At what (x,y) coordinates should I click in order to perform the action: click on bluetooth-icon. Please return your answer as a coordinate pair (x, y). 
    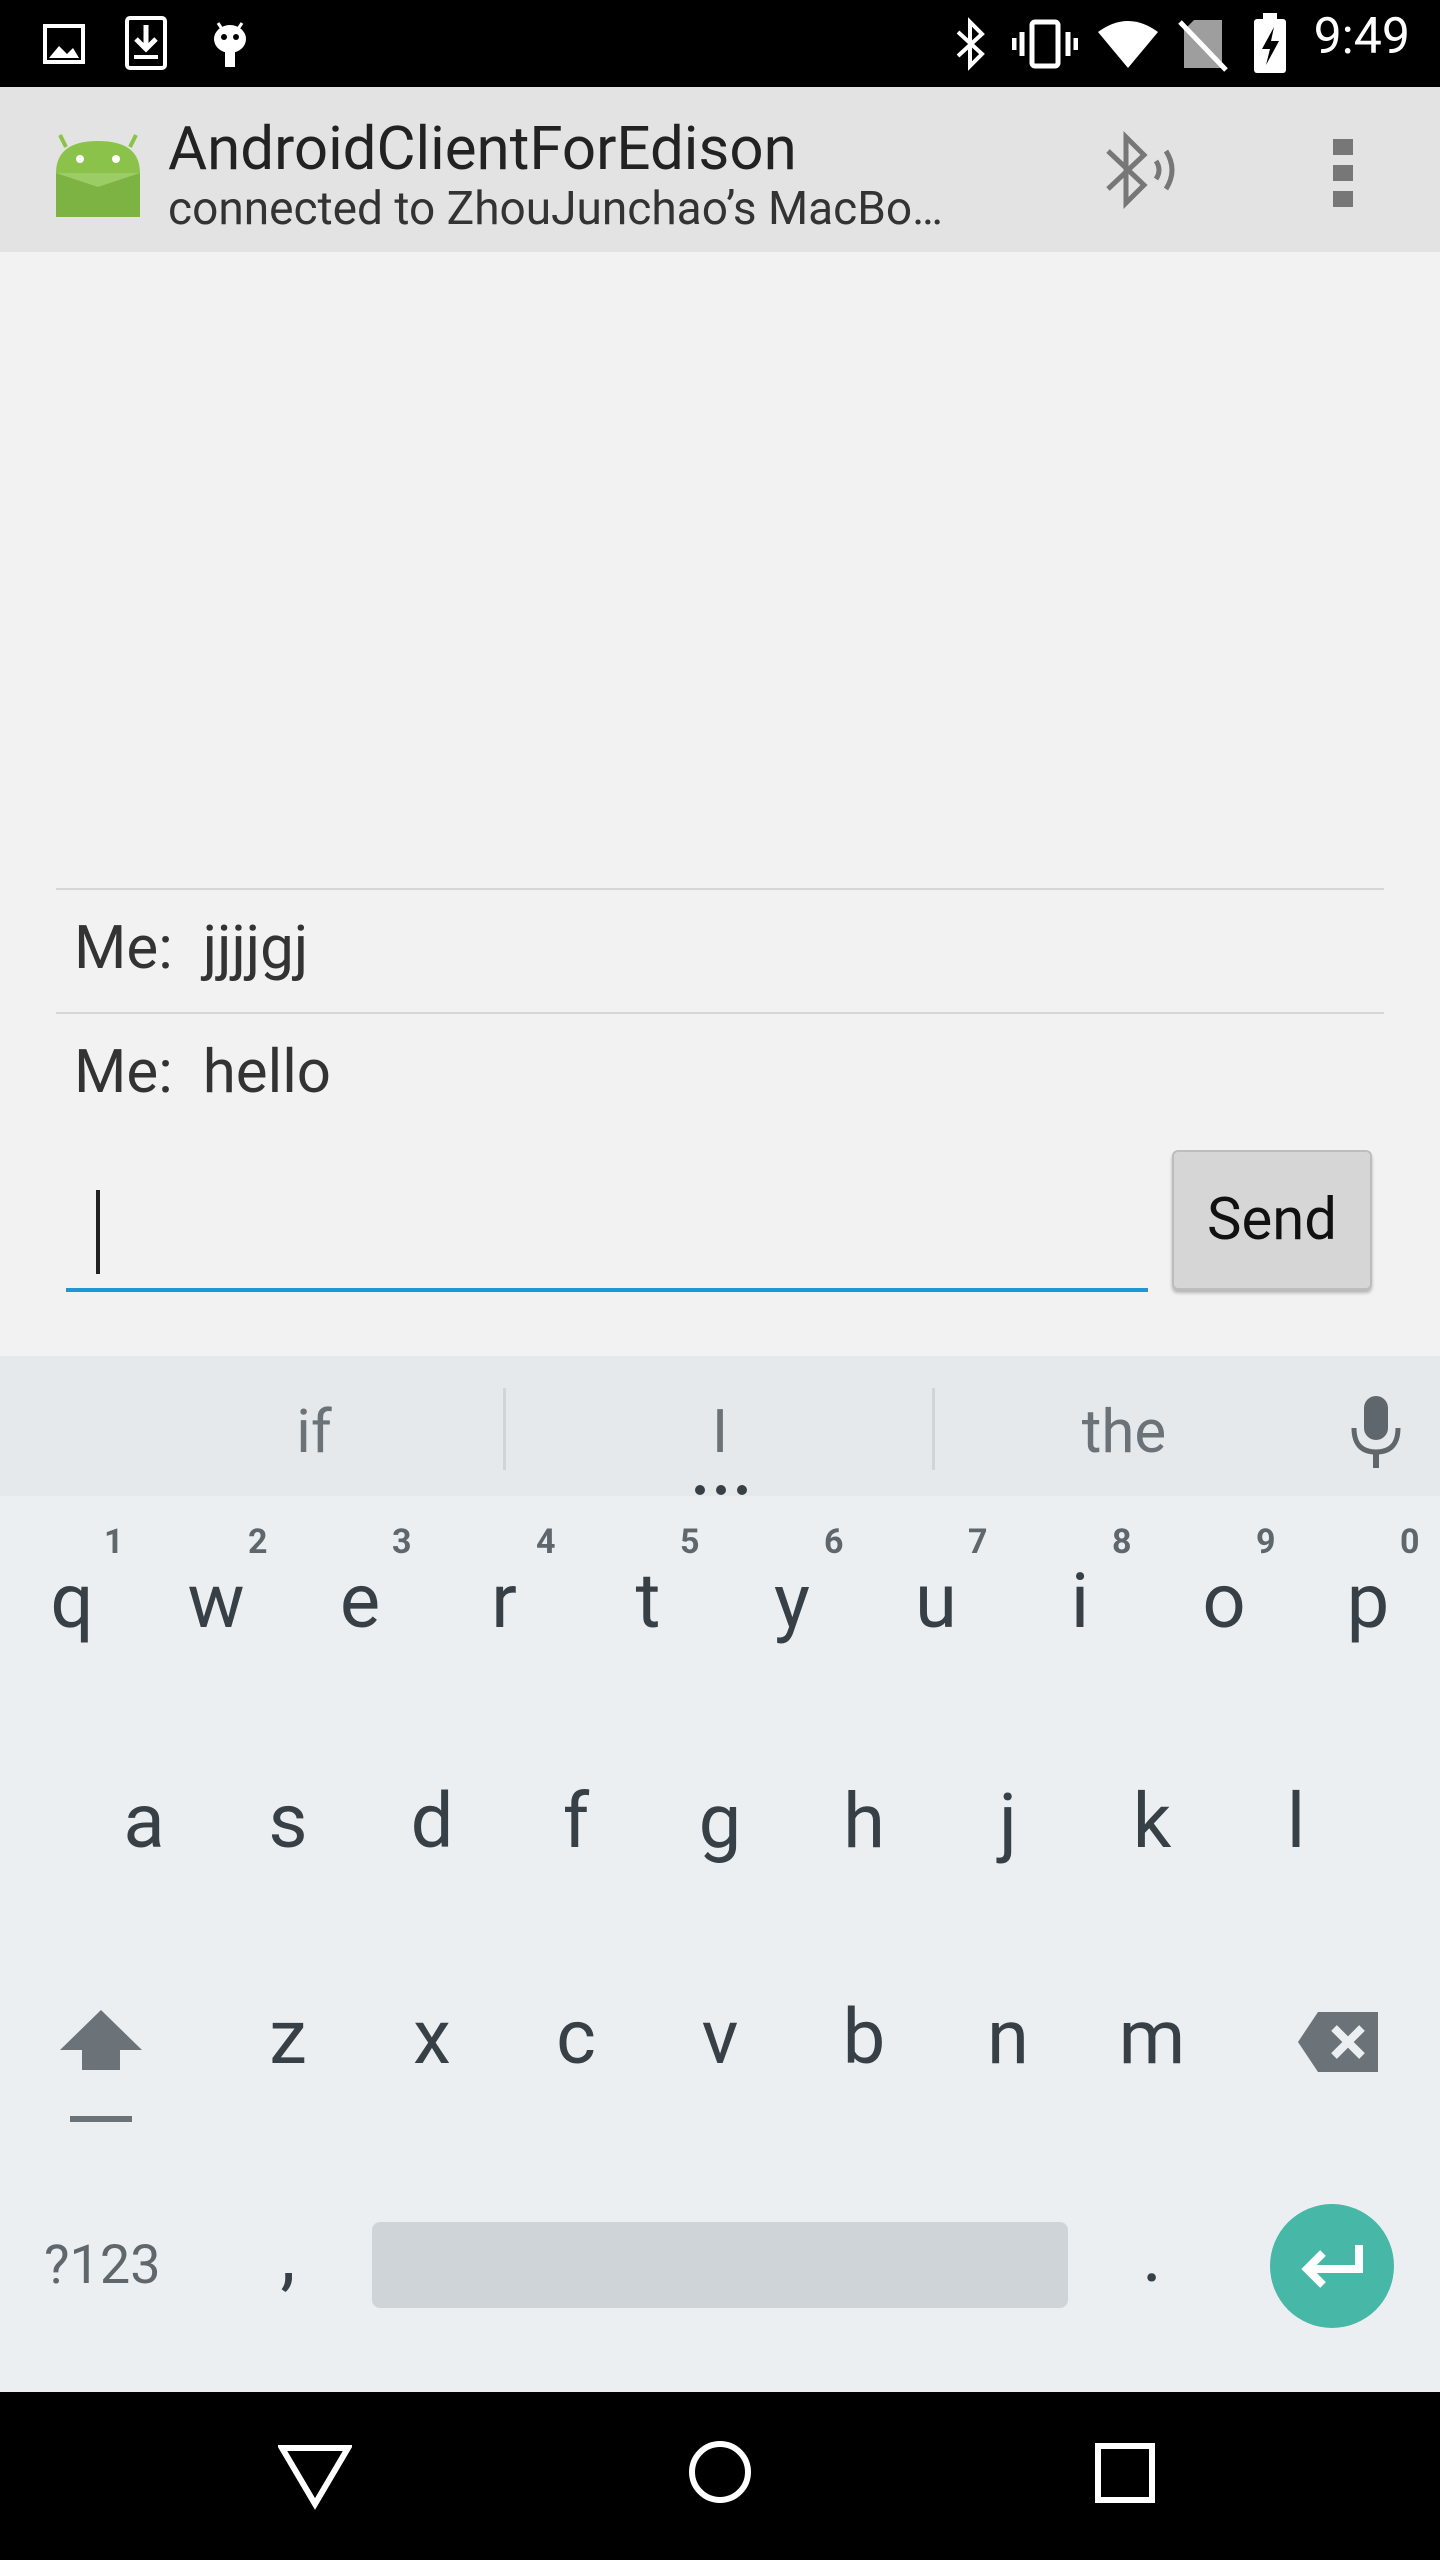
    Looking at the image, I should click on (970, 44).